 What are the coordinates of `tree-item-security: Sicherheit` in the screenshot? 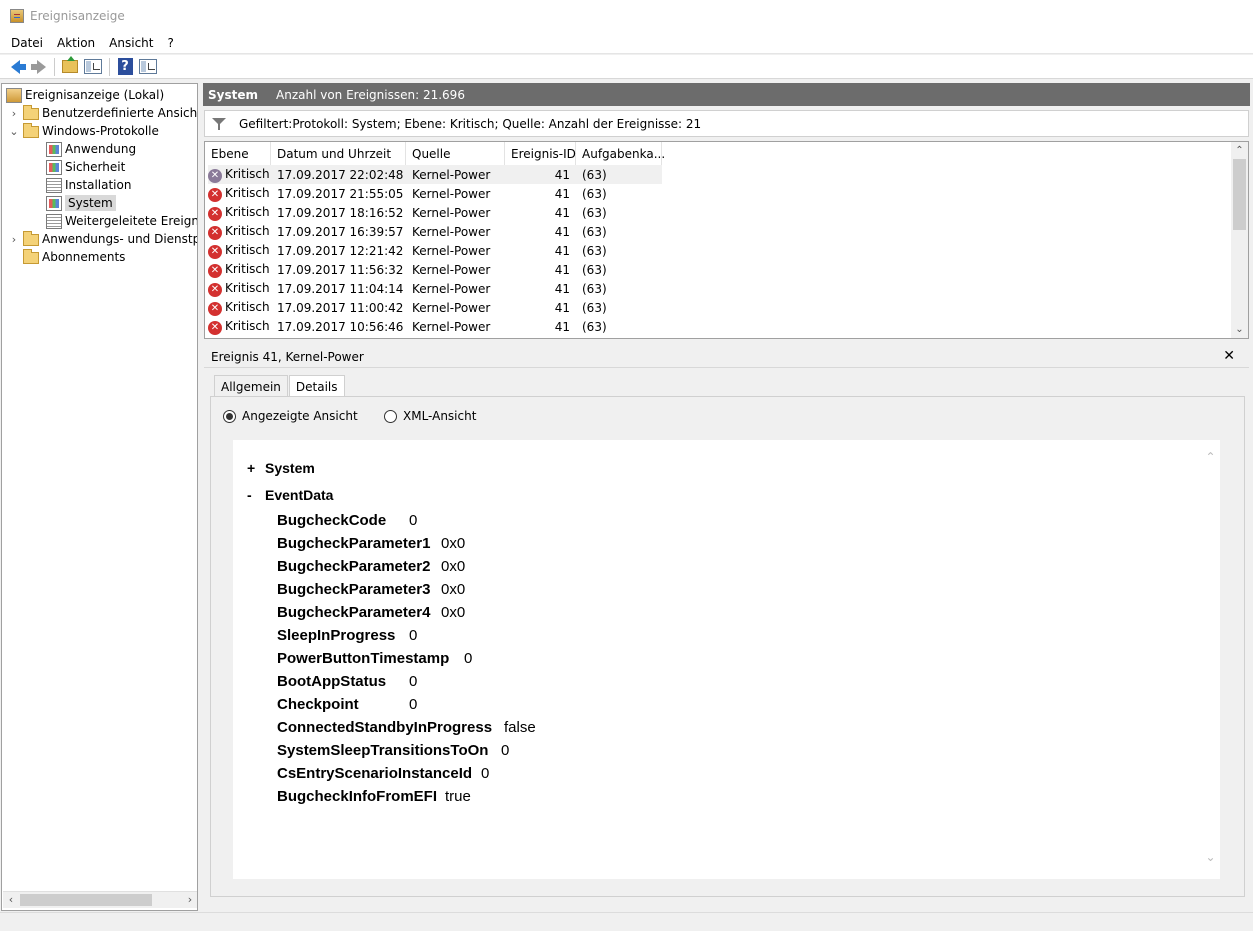 It's located at (85, 167).